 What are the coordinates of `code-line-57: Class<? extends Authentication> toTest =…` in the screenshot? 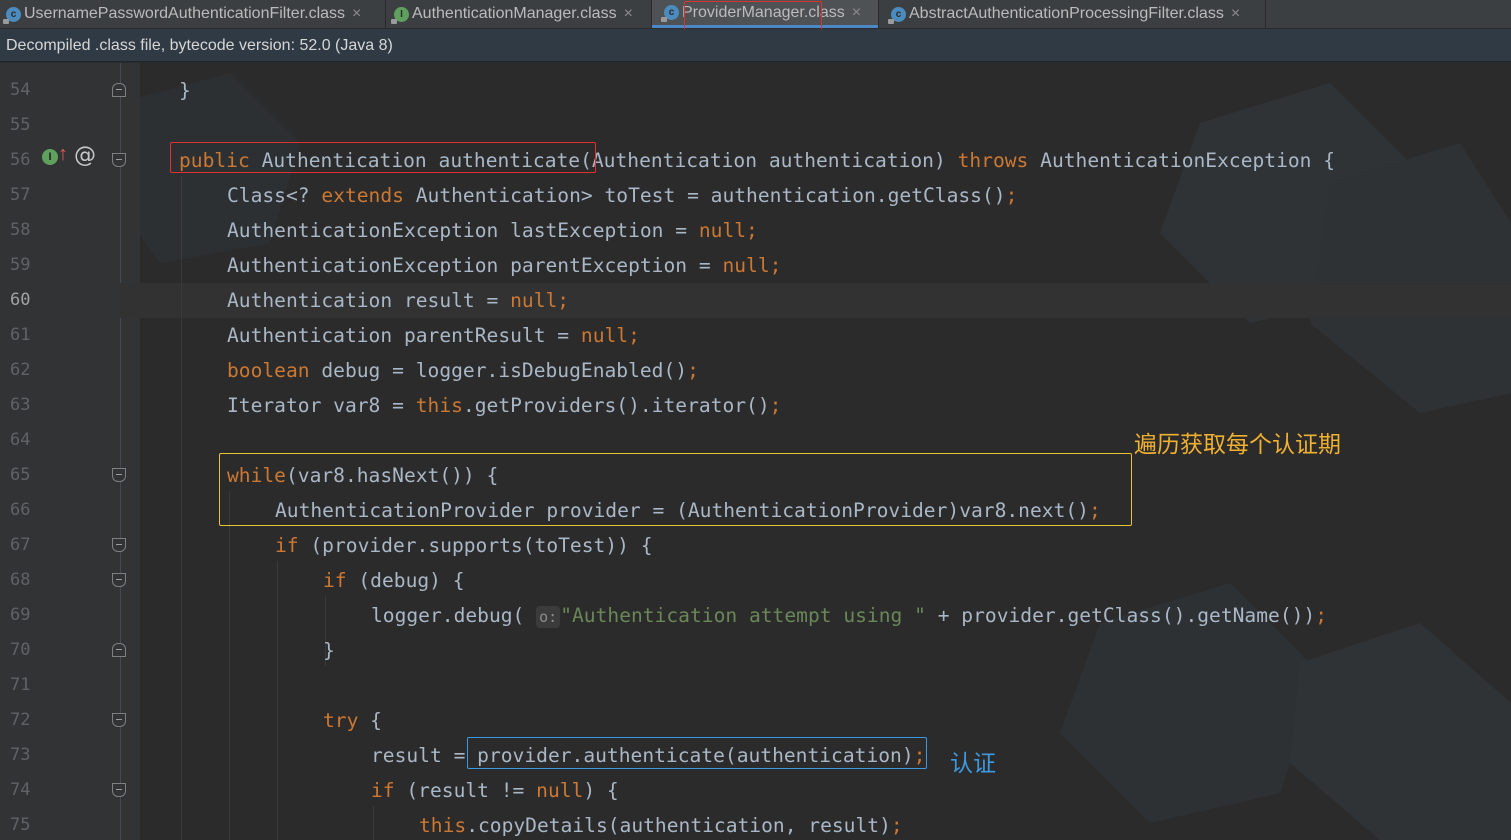 It's located at (622, 195).